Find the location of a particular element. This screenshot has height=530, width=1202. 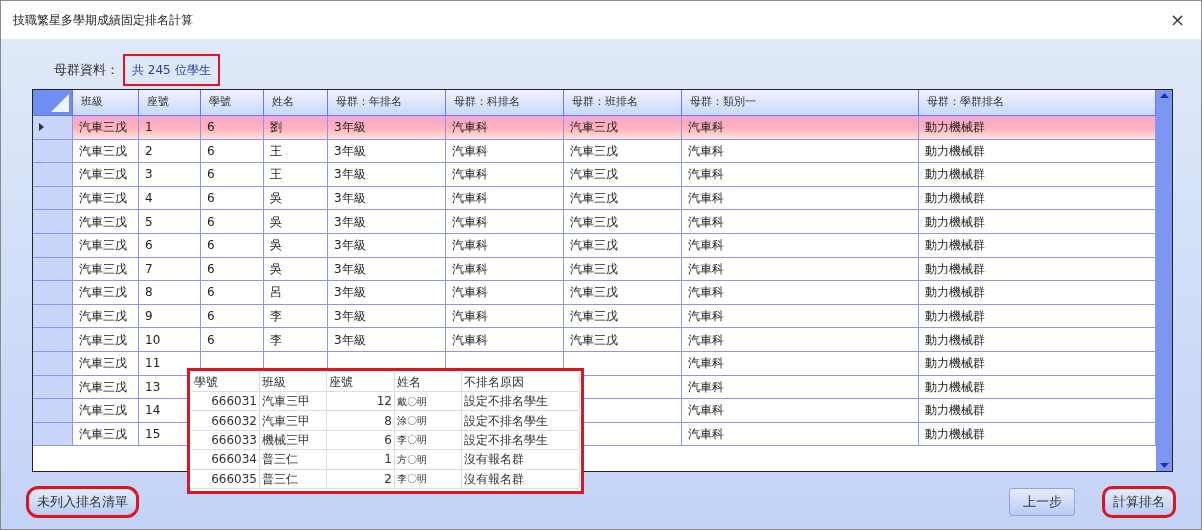

table-row: 汽車三戊 7 6 吳 3年級 汽車科 汽車三戊 汽車科 動力機械群 is located at coordinates (594, 269).